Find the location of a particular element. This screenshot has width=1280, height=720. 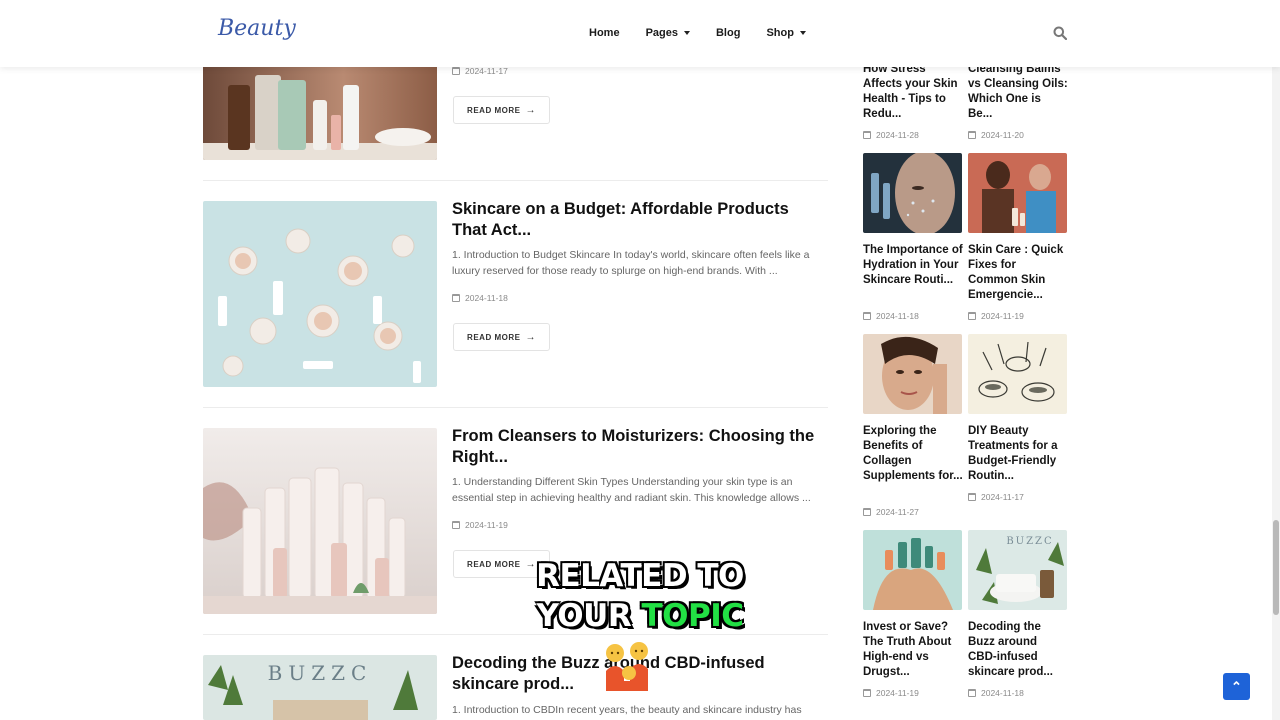

site-logo-text: Beauty is located at coordinates (257, 28).